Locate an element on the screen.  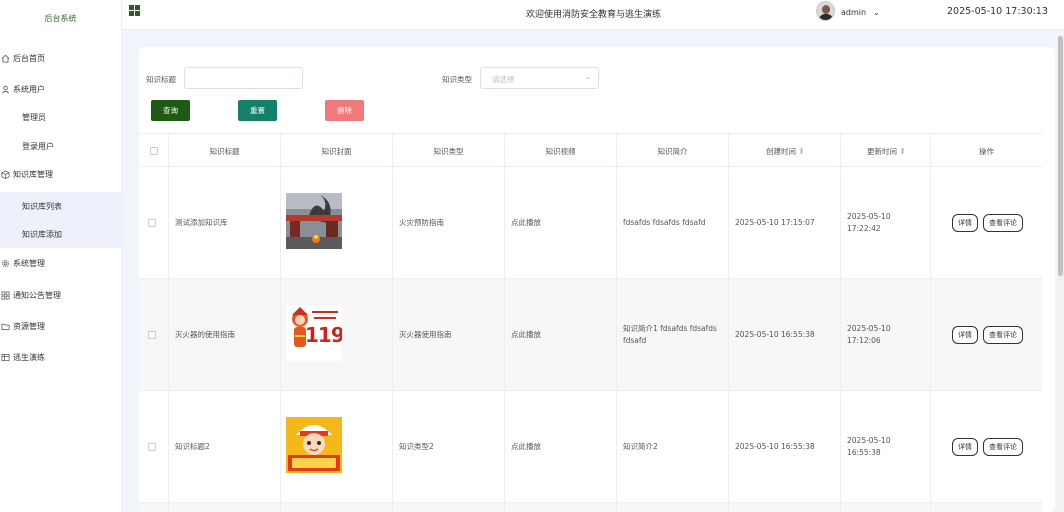
row-updated: 2025-05-10 16:55:38 is located at coordinates (886, 447).